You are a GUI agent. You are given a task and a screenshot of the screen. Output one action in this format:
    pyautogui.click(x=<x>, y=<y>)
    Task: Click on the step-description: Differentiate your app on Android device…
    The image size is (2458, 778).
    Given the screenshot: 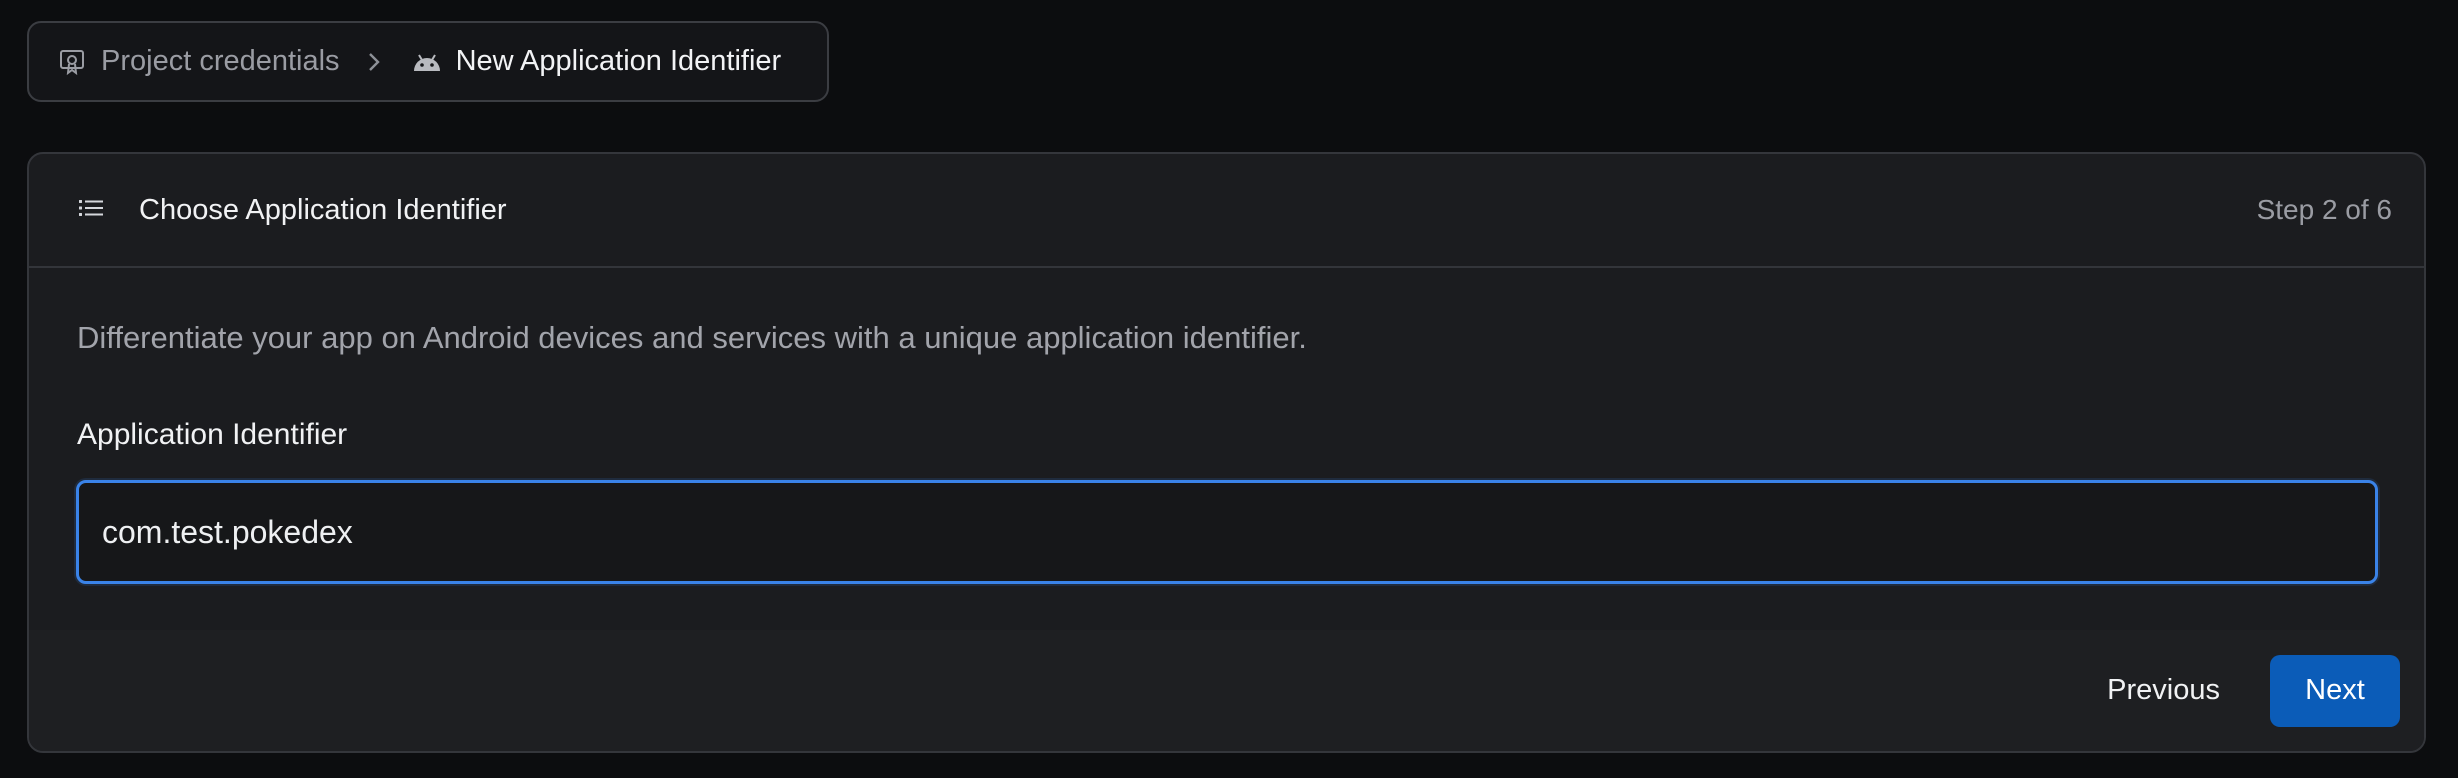 What is the action you would take?
    pyautogui.click(x=692, y=337)
    